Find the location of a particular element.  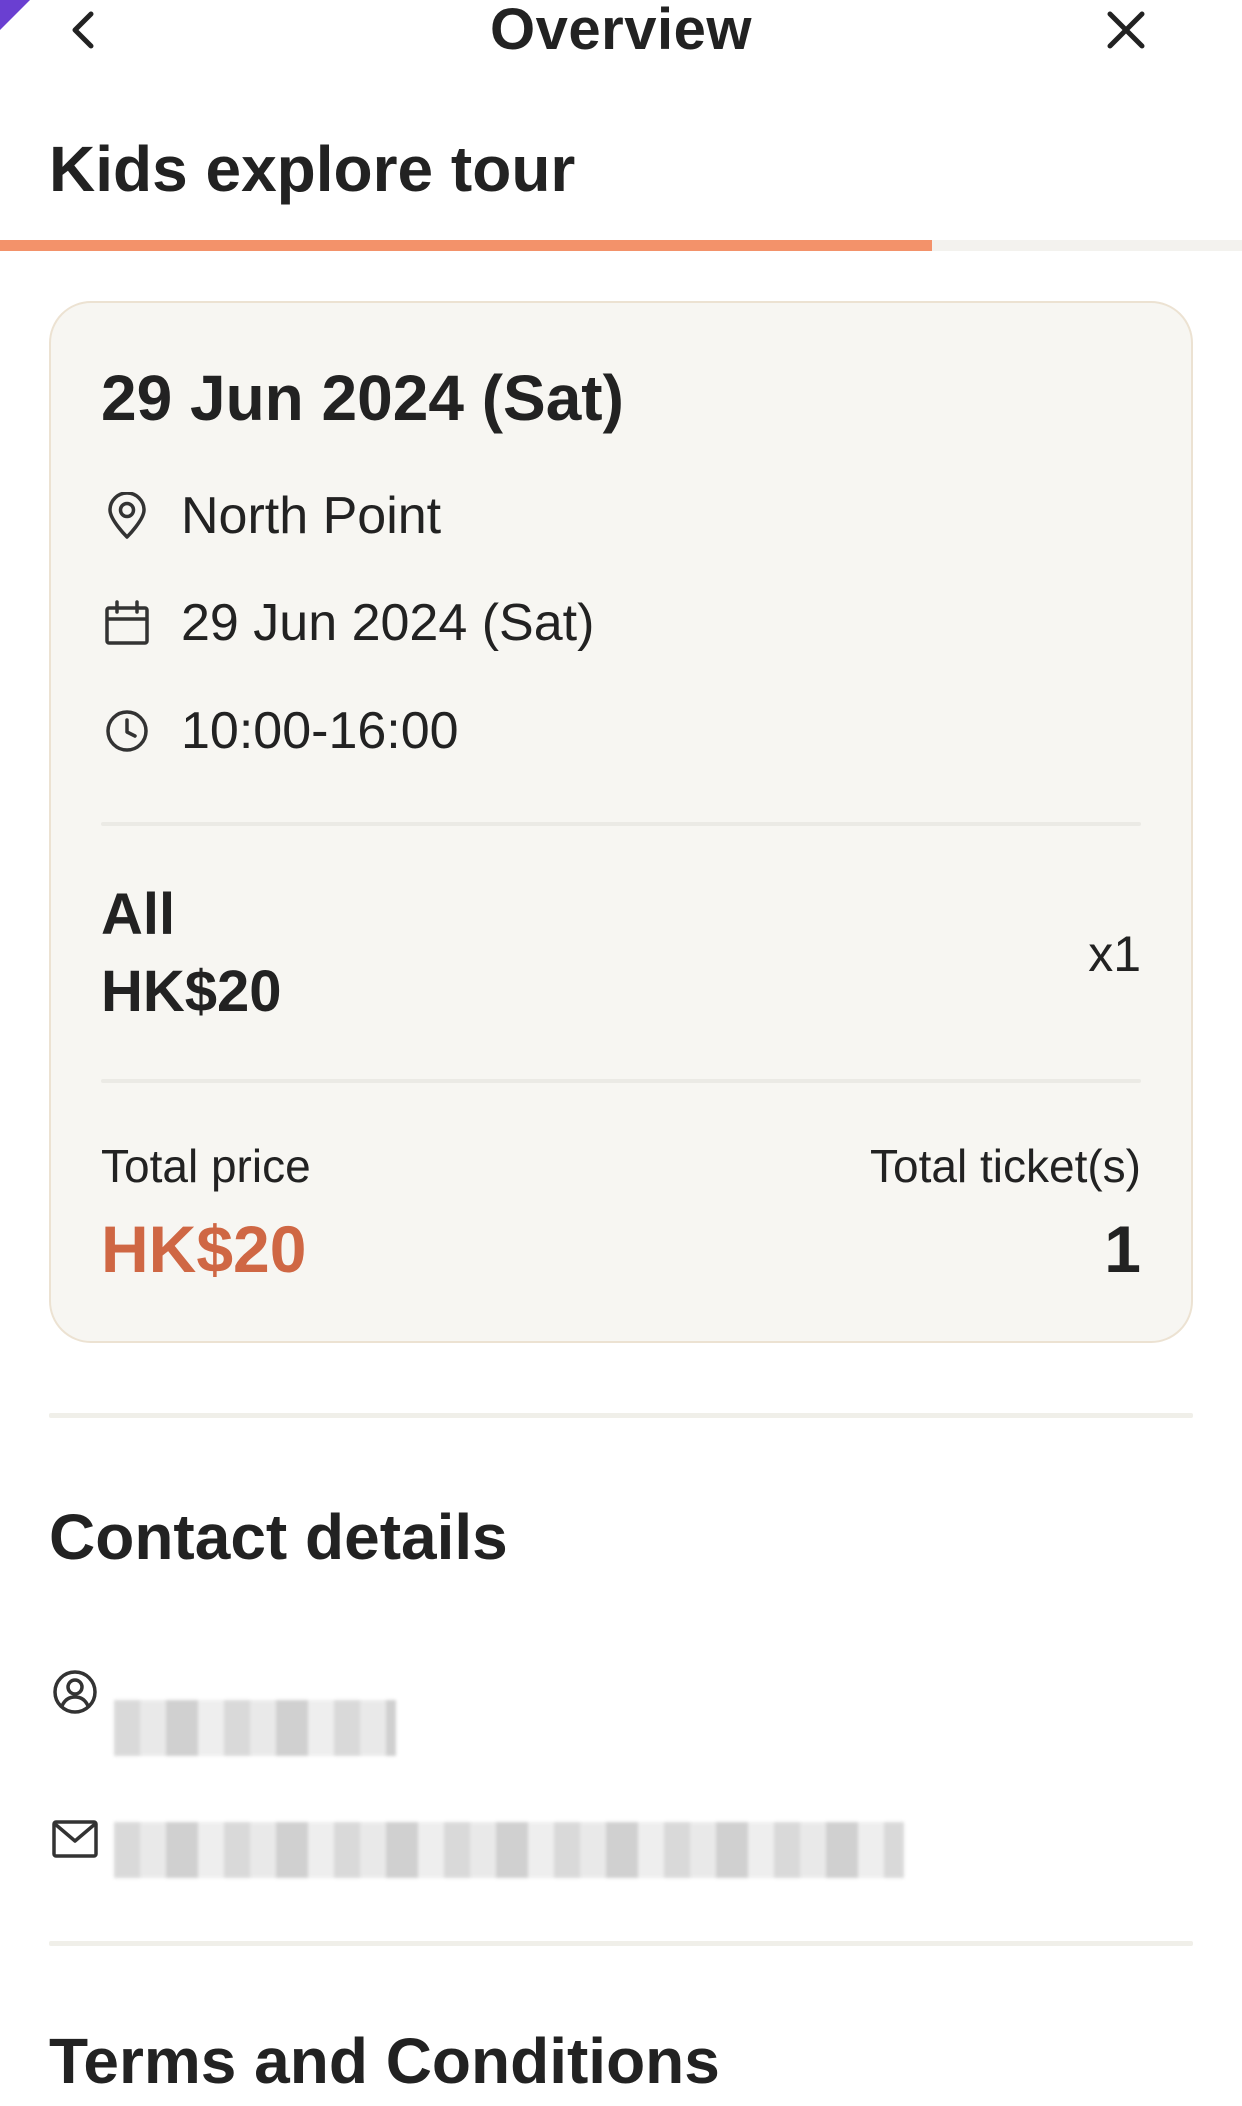

total-tickets-value: 1 is located at coordinates (1122, 1249).